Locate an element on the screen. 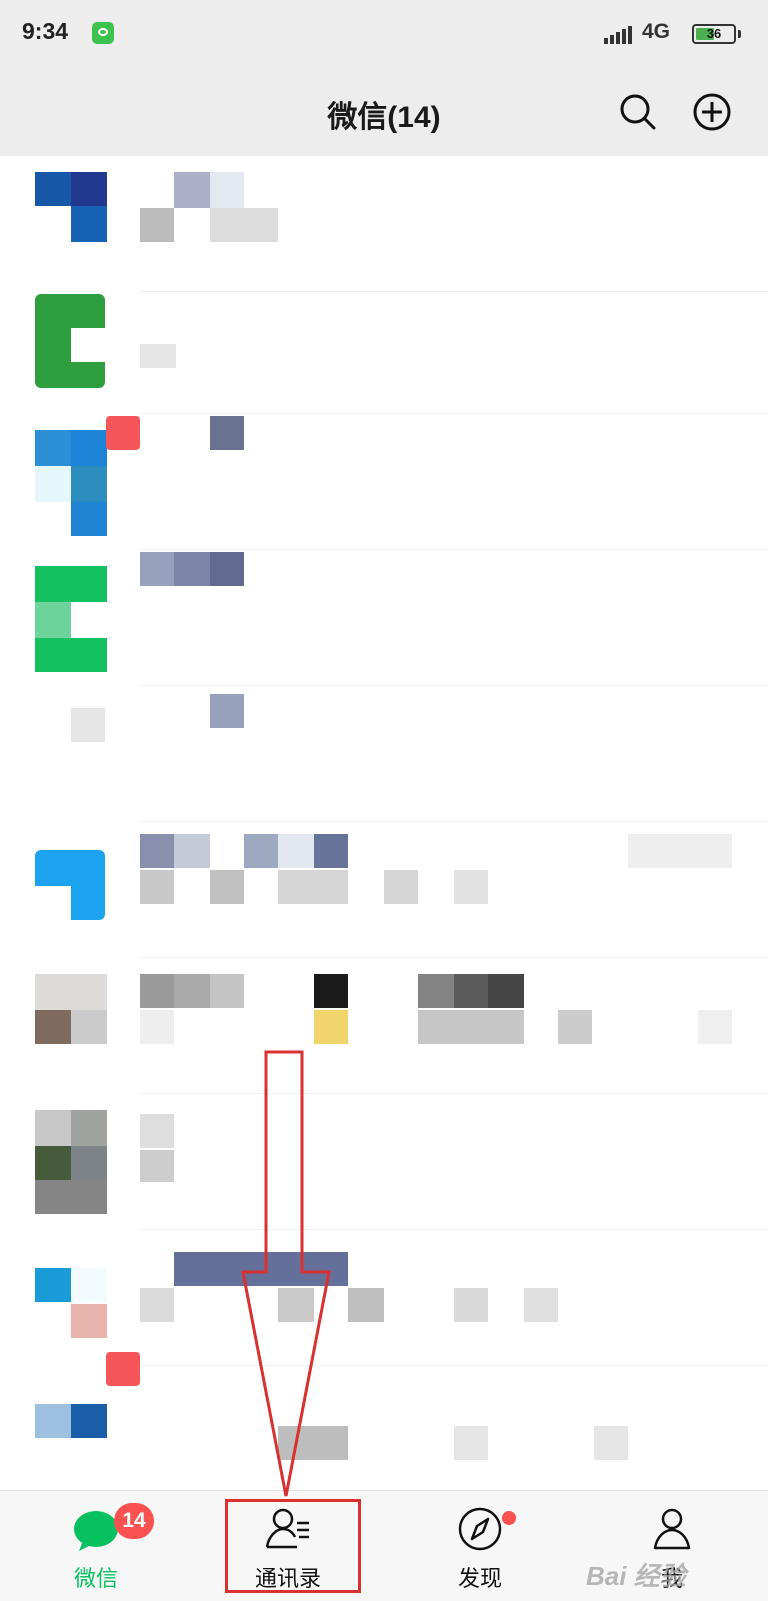 Image resolution: width=768 pixels, height=1601 pixels. tab-label: 微信 is located at coordinates (95, 1578).